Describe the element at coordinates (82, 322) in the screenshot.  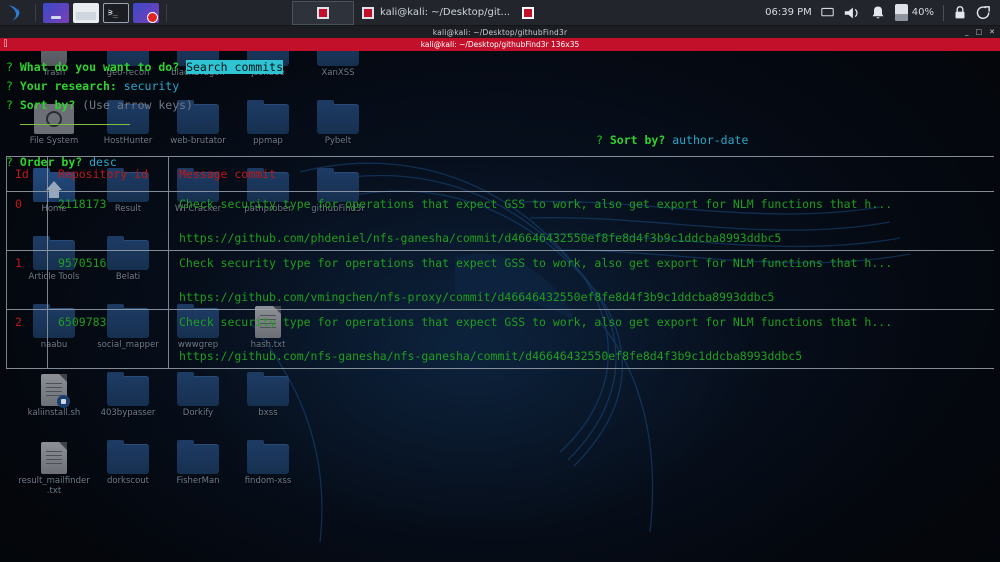
I see `row-repository-id: 6509783` at that location.